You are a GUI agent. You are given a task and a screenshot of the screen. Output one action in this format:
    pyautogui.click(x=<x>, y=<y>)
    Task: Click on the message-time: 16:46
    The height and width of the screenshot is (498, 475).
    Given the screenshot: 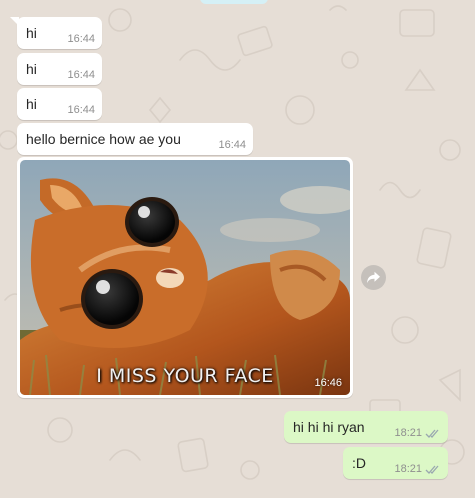 What is the action you would take?
    pyautogui.click(x=328, y=383)
    